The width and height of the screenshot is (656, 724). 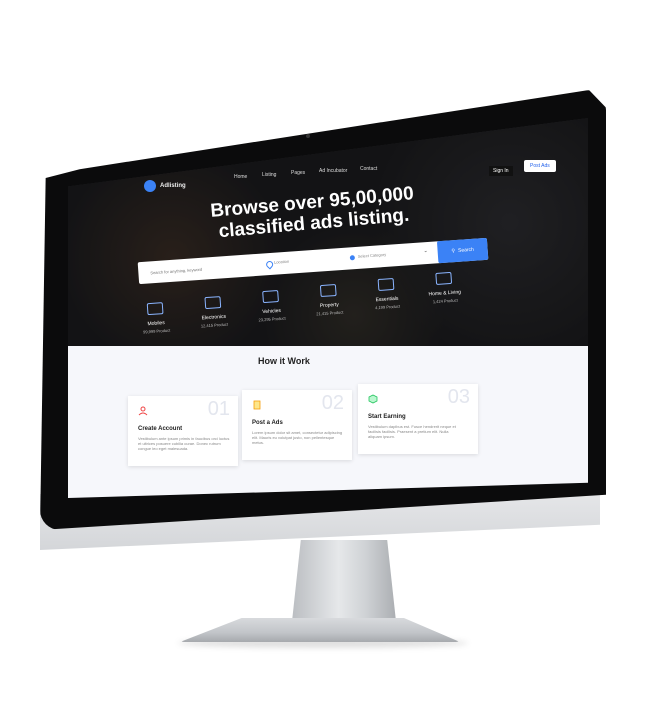 I want to click on search-input, so click(x=210, y=268).